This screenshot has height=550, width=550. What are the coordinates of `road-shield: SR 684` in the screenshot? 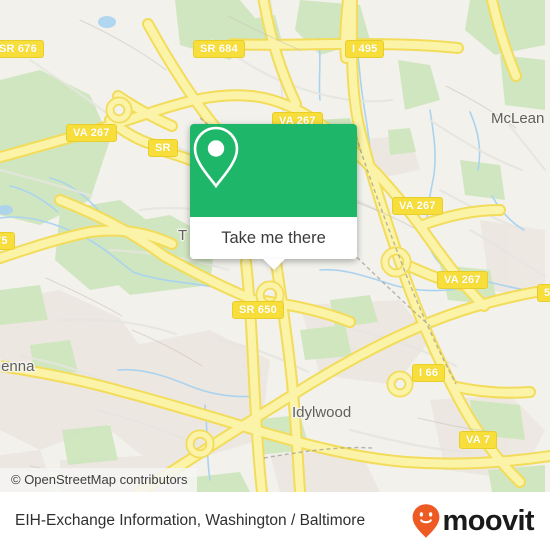 It's located at (219, 49).